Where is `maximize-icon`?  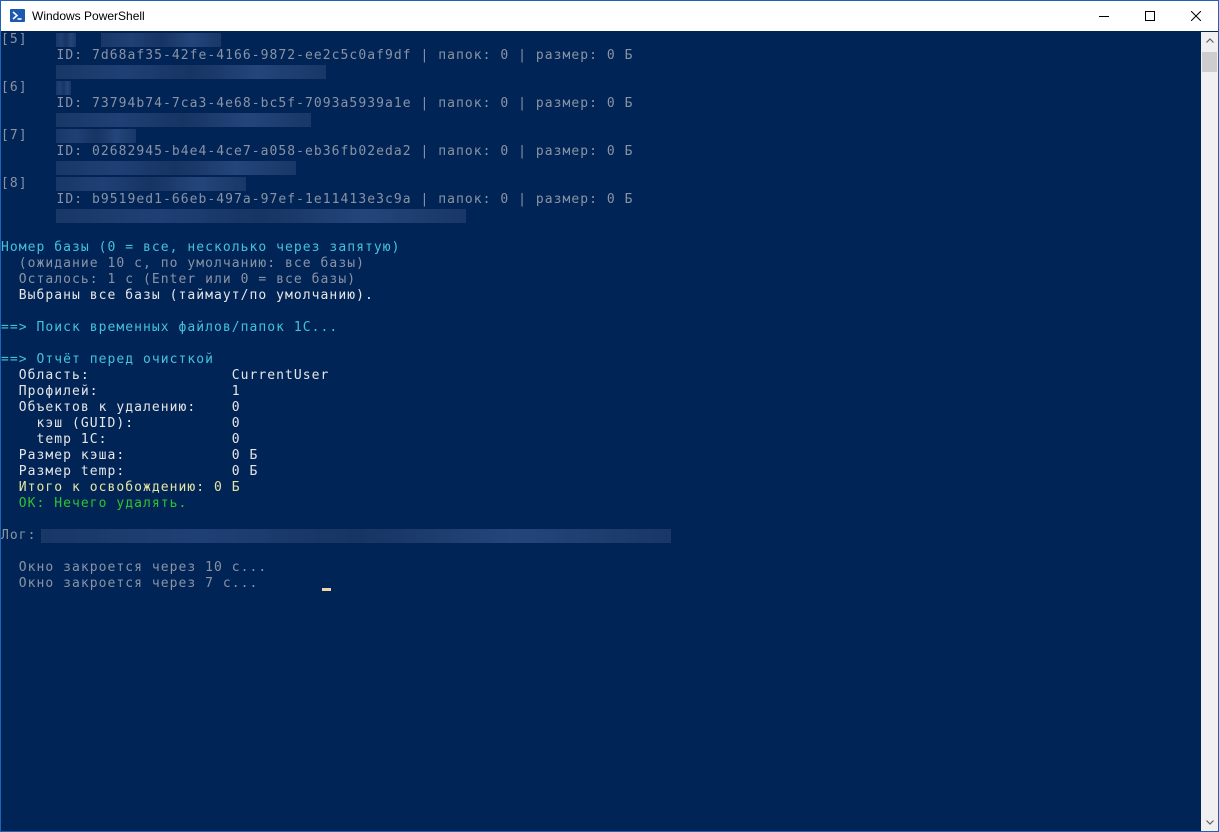
maximize-icon is located at coordinates (1150, 16).